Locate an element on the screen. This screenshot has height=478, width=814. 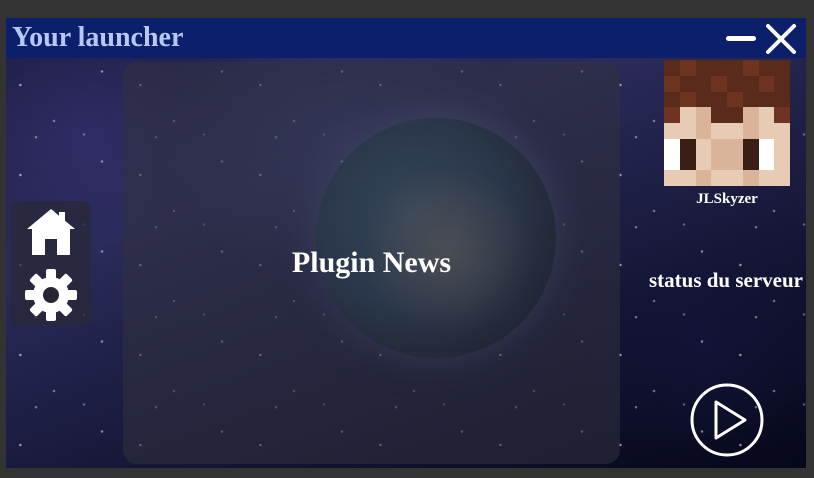
avatar is located at coordinates (727, 123).